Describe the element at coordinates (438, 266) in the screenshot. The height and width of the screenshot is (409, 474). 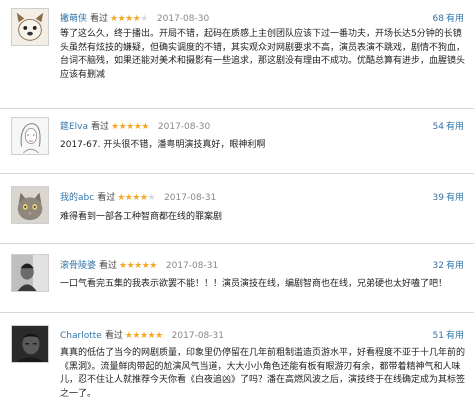
I see `useful-count: 32` at that location.